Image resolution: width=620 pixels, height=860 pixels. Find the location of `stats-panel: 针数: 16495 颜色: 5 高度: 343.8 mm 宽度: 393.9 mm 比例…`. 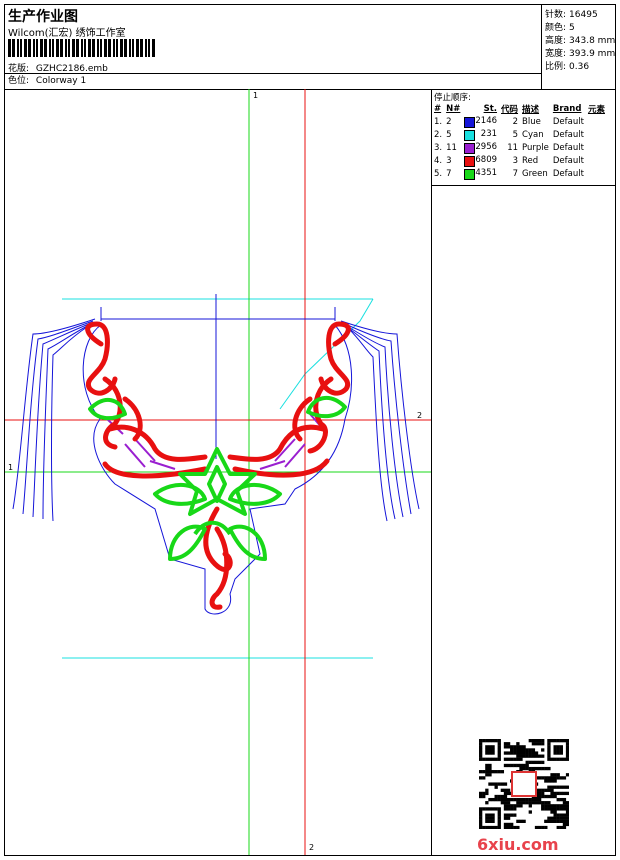

stats-panel: 针数: 16495 颜色: 5 高度: 343.8 mm 宽度: 393.9 mm 比例… is located at coordinates (578, 47).